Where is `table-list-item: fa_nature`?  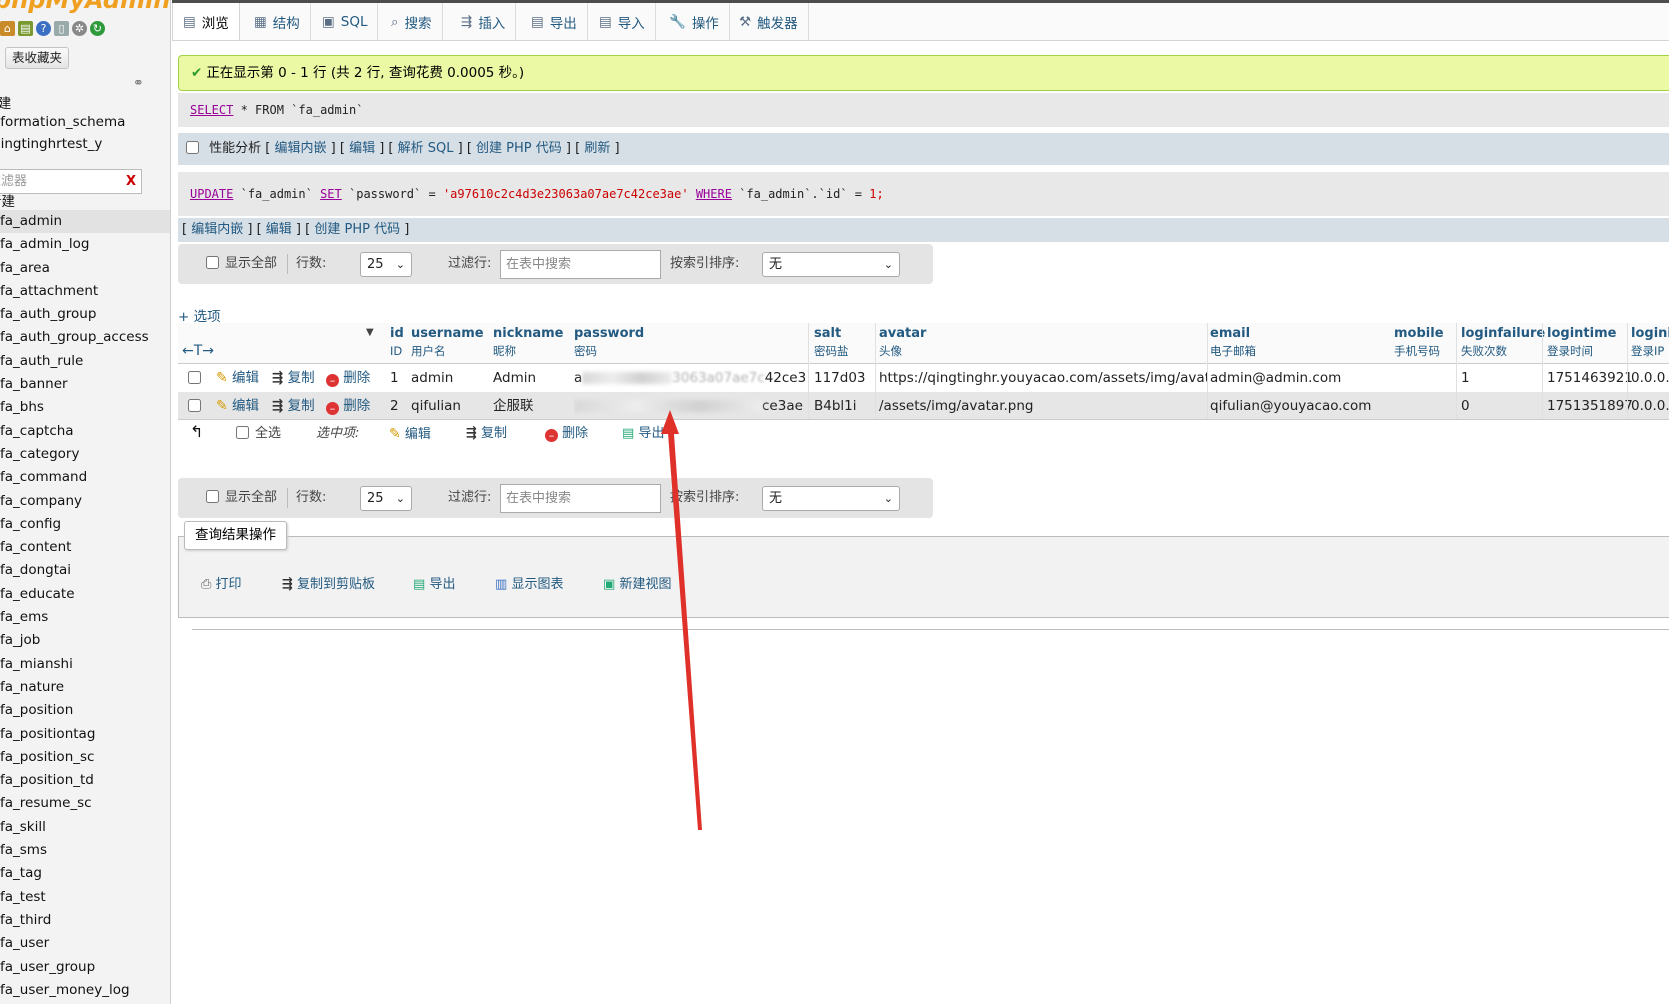
table-list-item: fa_nature is located at coordinates (85, 687).